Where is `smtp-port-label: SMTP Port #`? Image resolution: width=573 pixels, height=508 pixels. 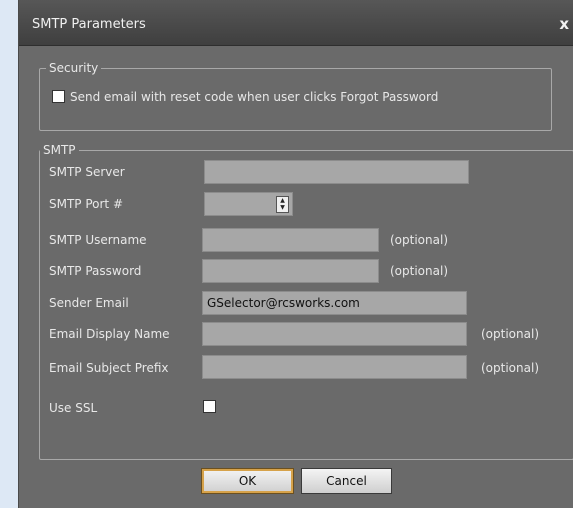
smtp-port-label: SMTP Port # is located at coordinates (86, 204).